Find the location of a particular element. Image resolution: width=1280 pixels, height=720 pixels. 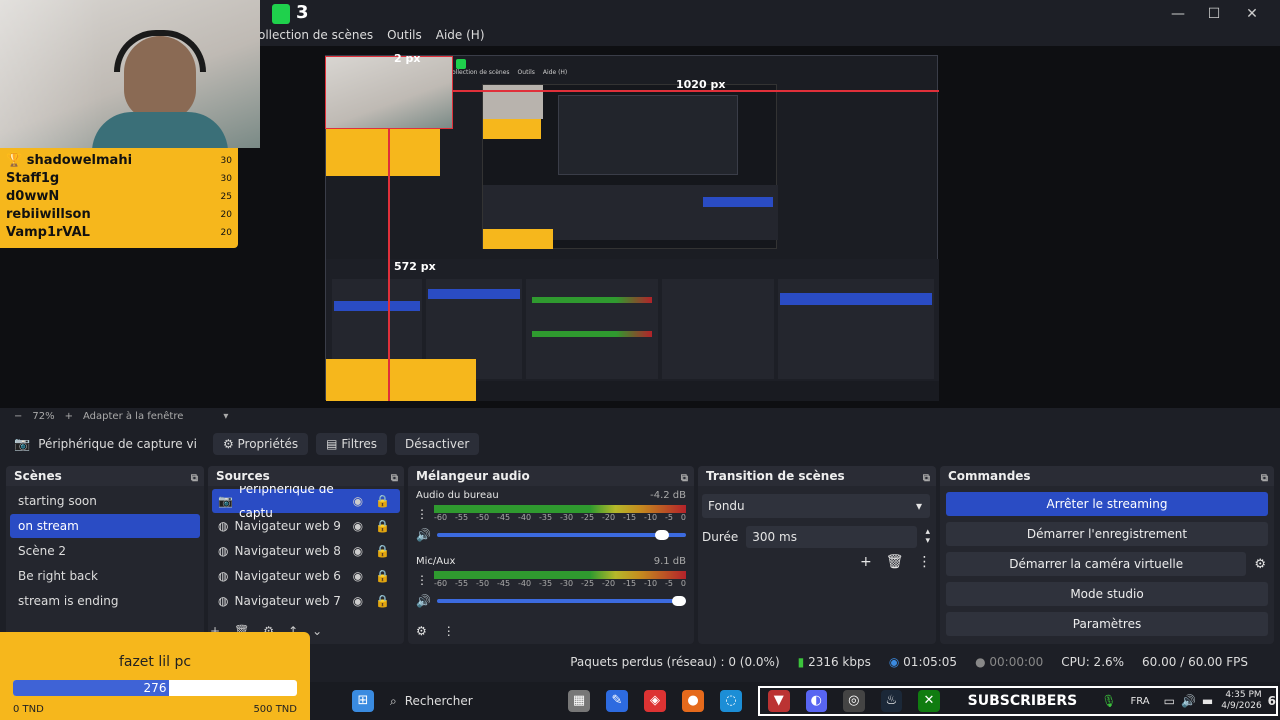

source-item: ◍ Navigateur web 7 ◉ 🔒 is located at coordinates (306, 601).